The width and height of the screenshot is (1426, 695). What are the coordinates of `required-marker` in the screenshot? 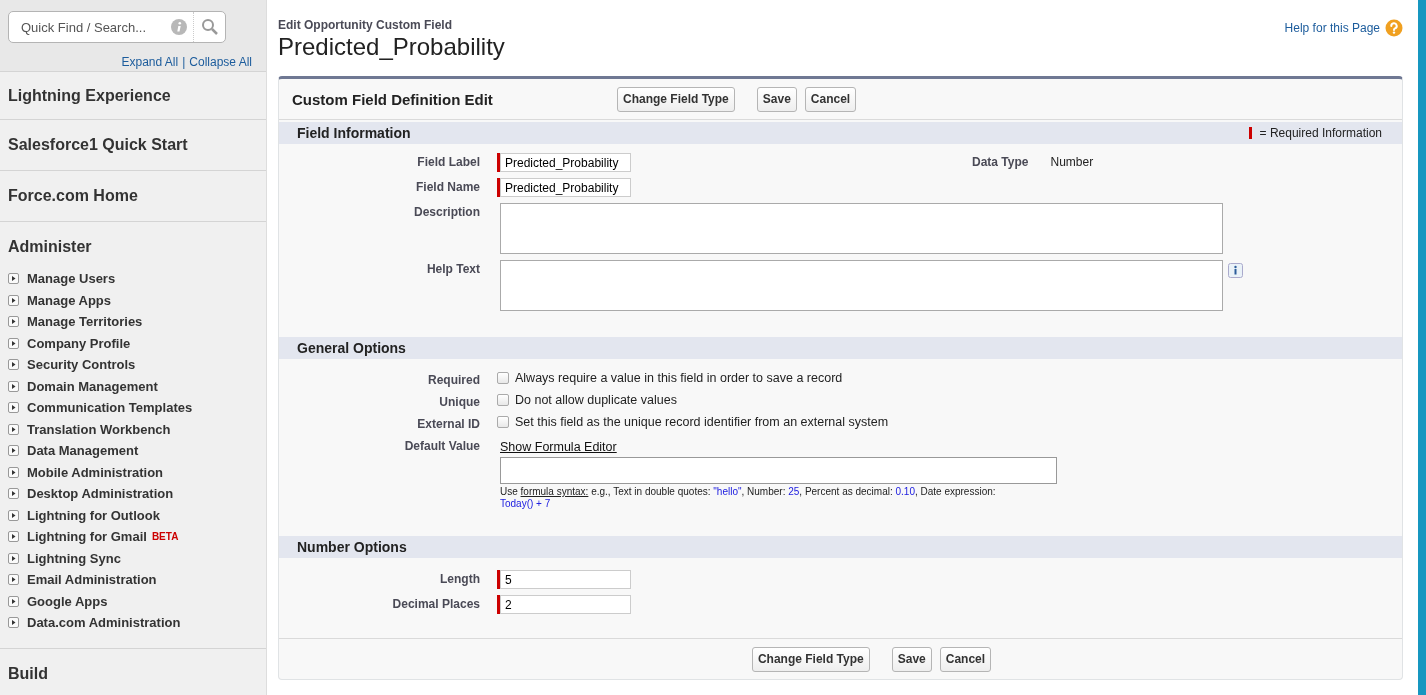 It's located at (1250, 133).